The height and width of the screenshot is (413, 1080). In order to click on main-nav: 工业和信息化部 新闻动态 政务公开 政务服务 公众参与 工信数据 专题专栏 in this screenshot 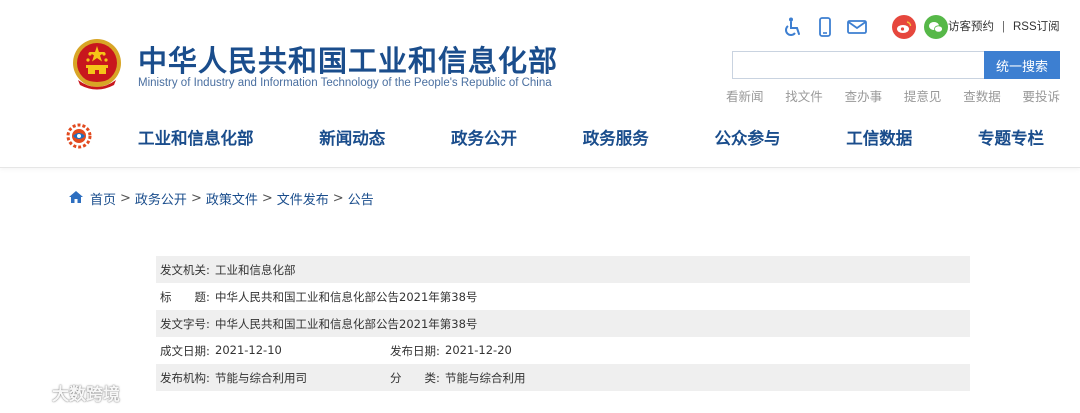, I will do `click(591, 137)`.